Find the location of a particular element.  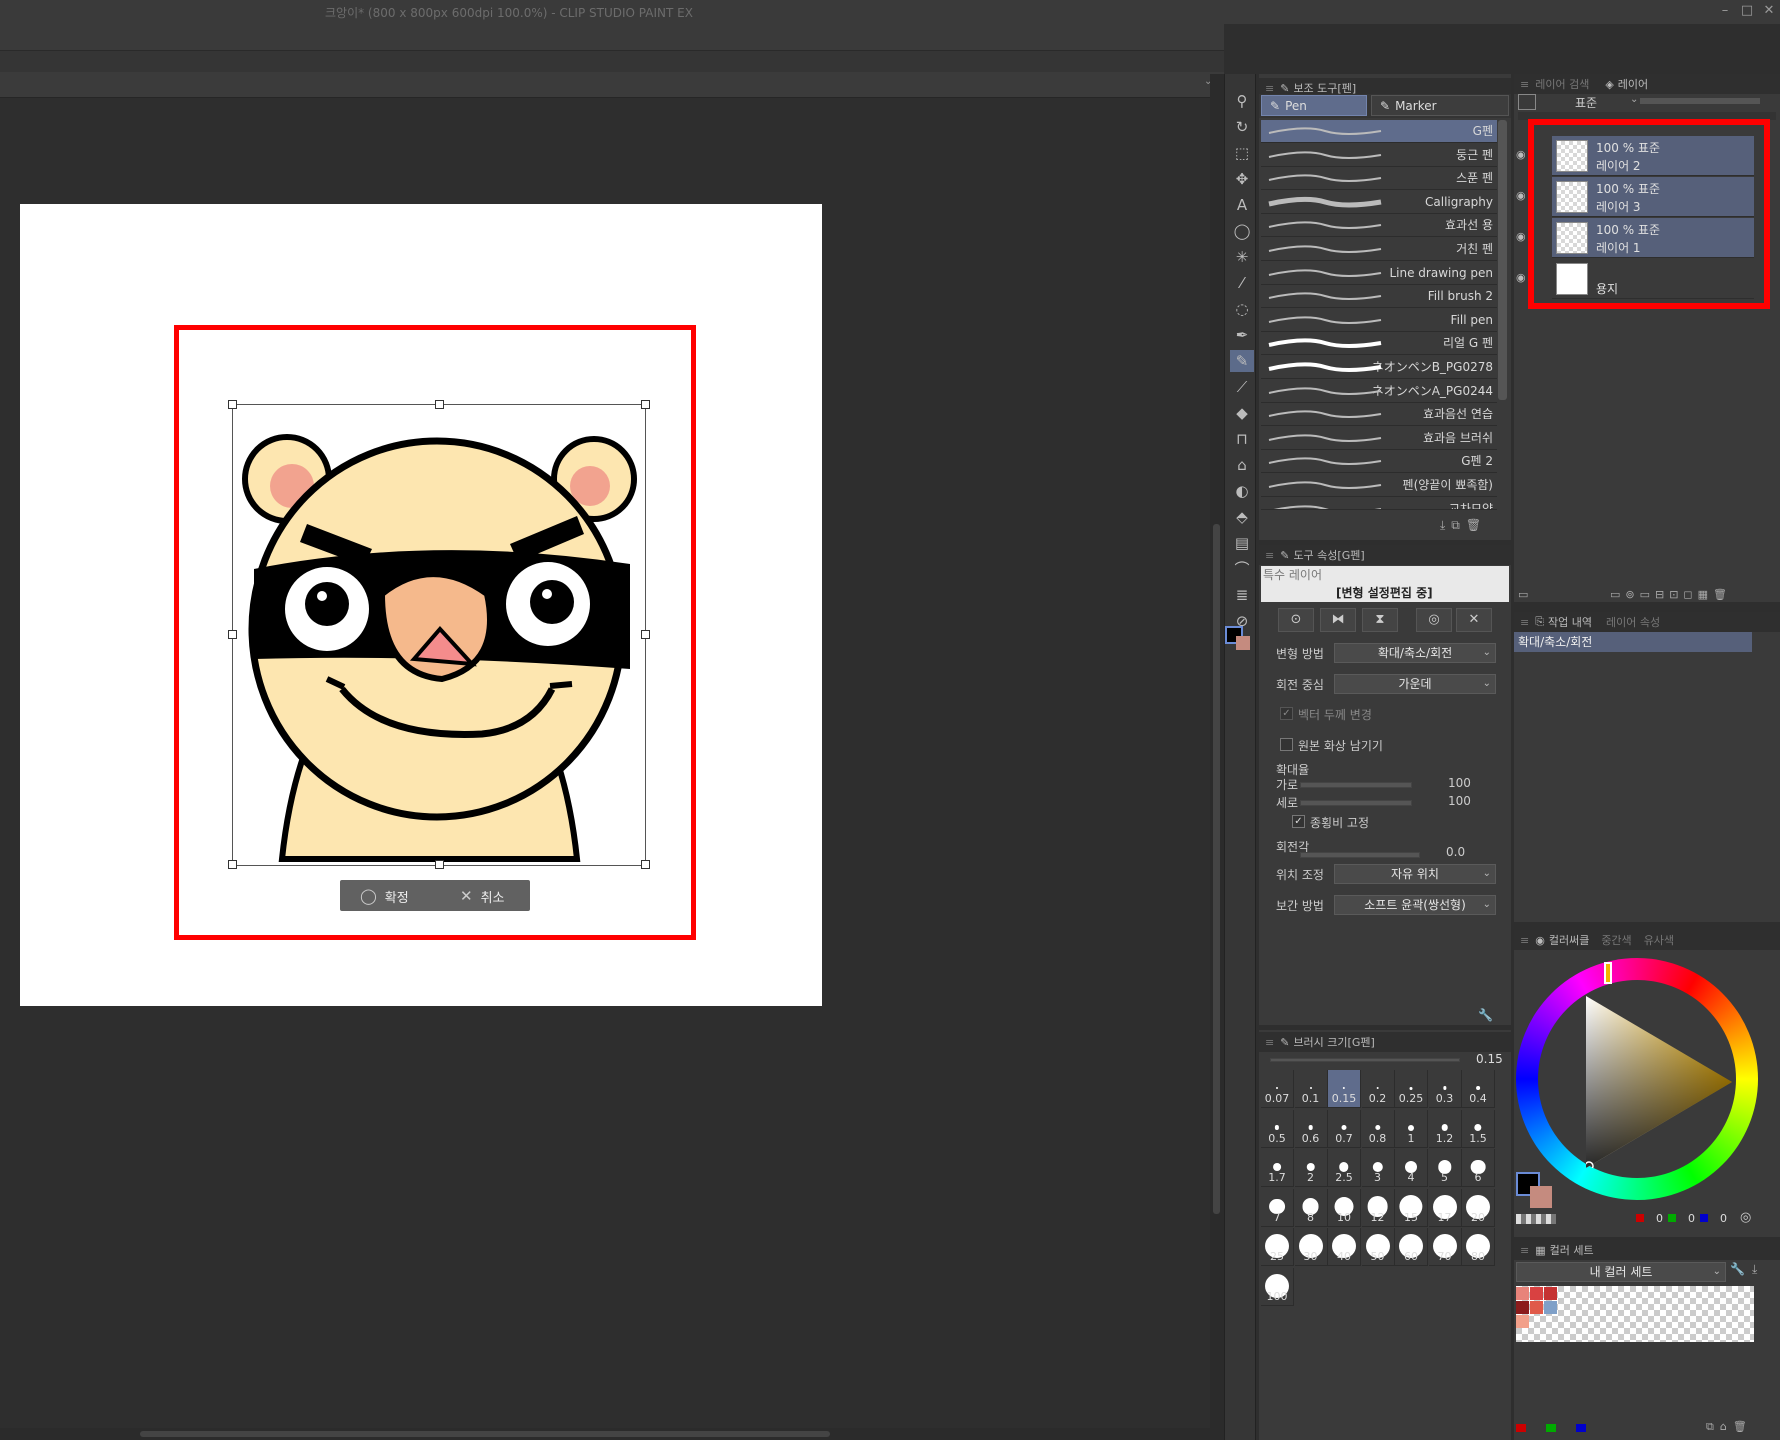

tab-marker: ✎ Marker is located at coordinates (1440, 105).